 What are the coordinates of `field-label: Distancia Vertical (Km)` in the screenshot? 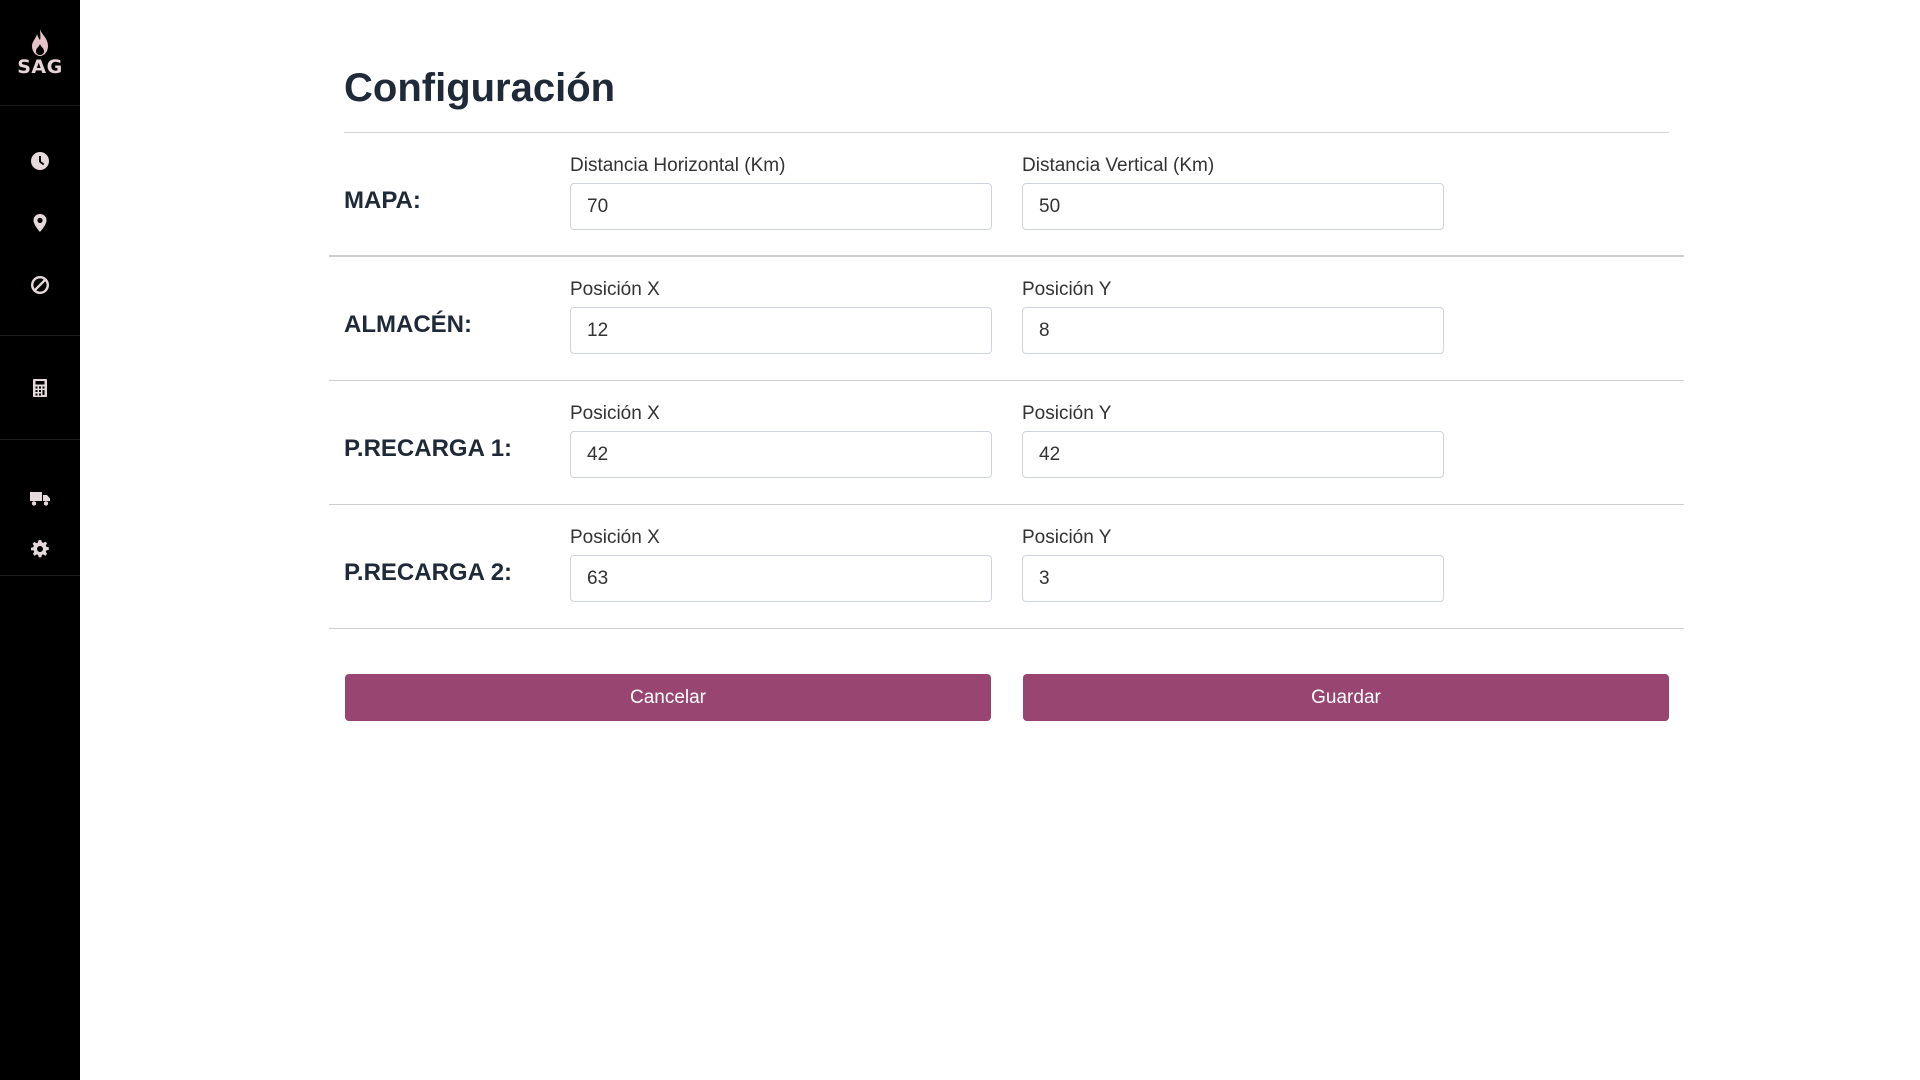 It's located at (1118, 165).